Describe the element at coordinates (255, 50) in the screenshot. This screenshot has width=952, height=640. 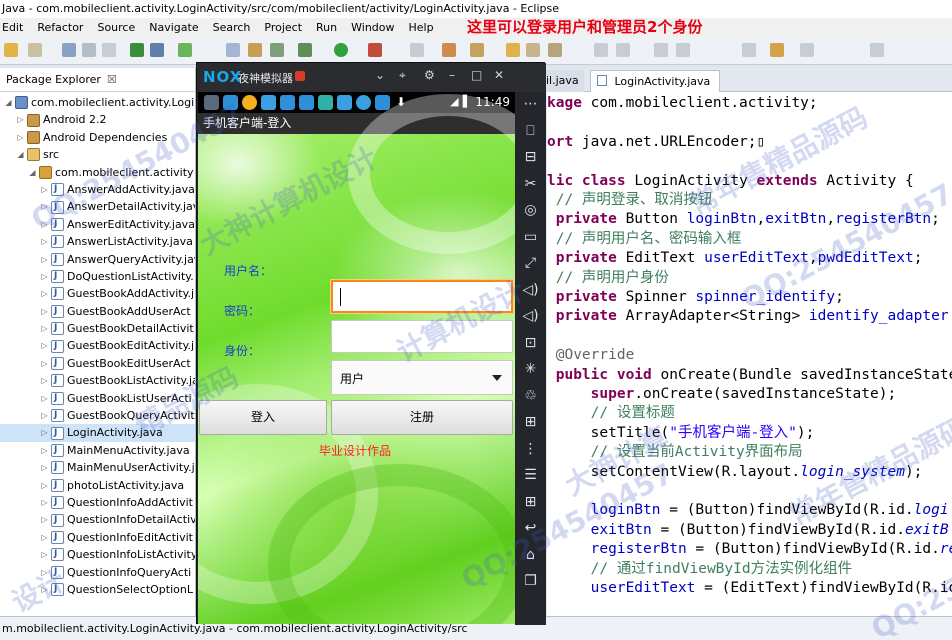
I see `java-icon` at that location.